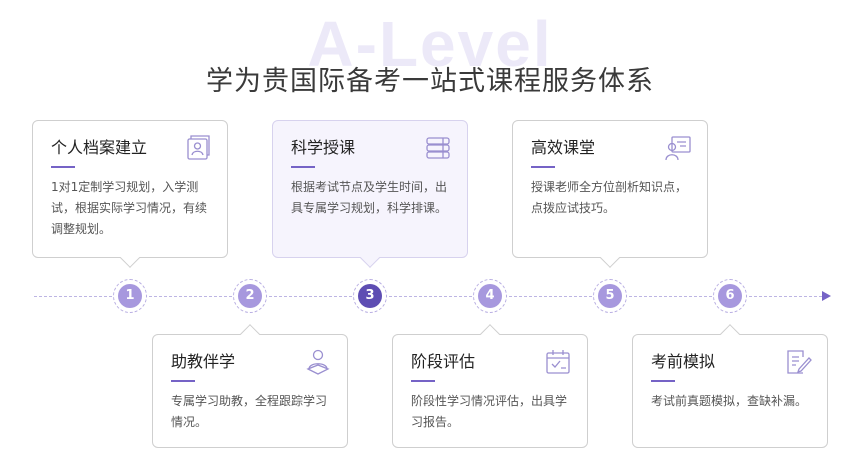  Describe the element at coordinates (250, 386) in the screenshot. I see `card-tutor: 助教伴学 专属学习助教，全程跟踪学习情况。` at that location.